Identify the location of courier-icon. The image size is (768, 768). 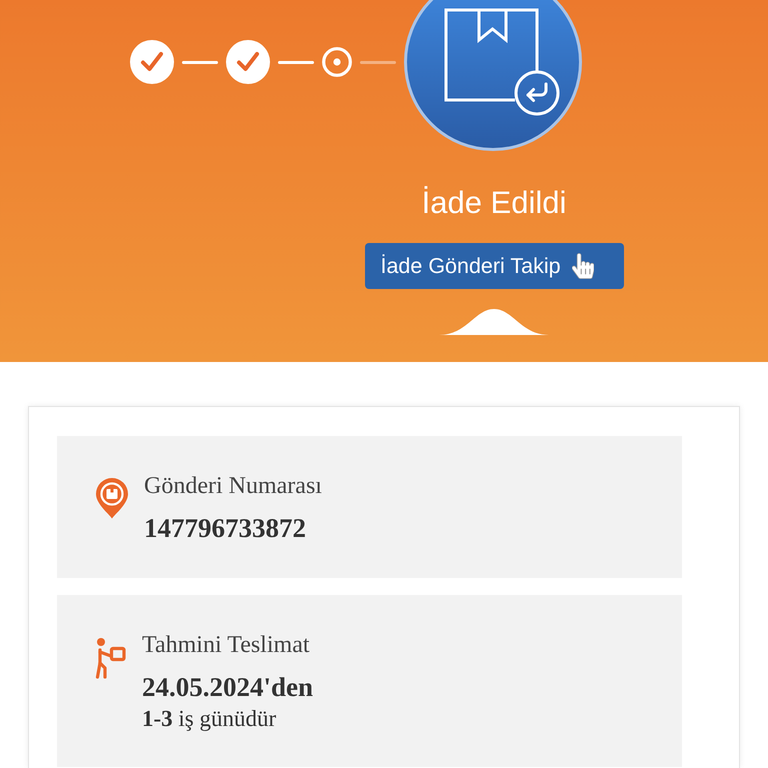
(111, 658).